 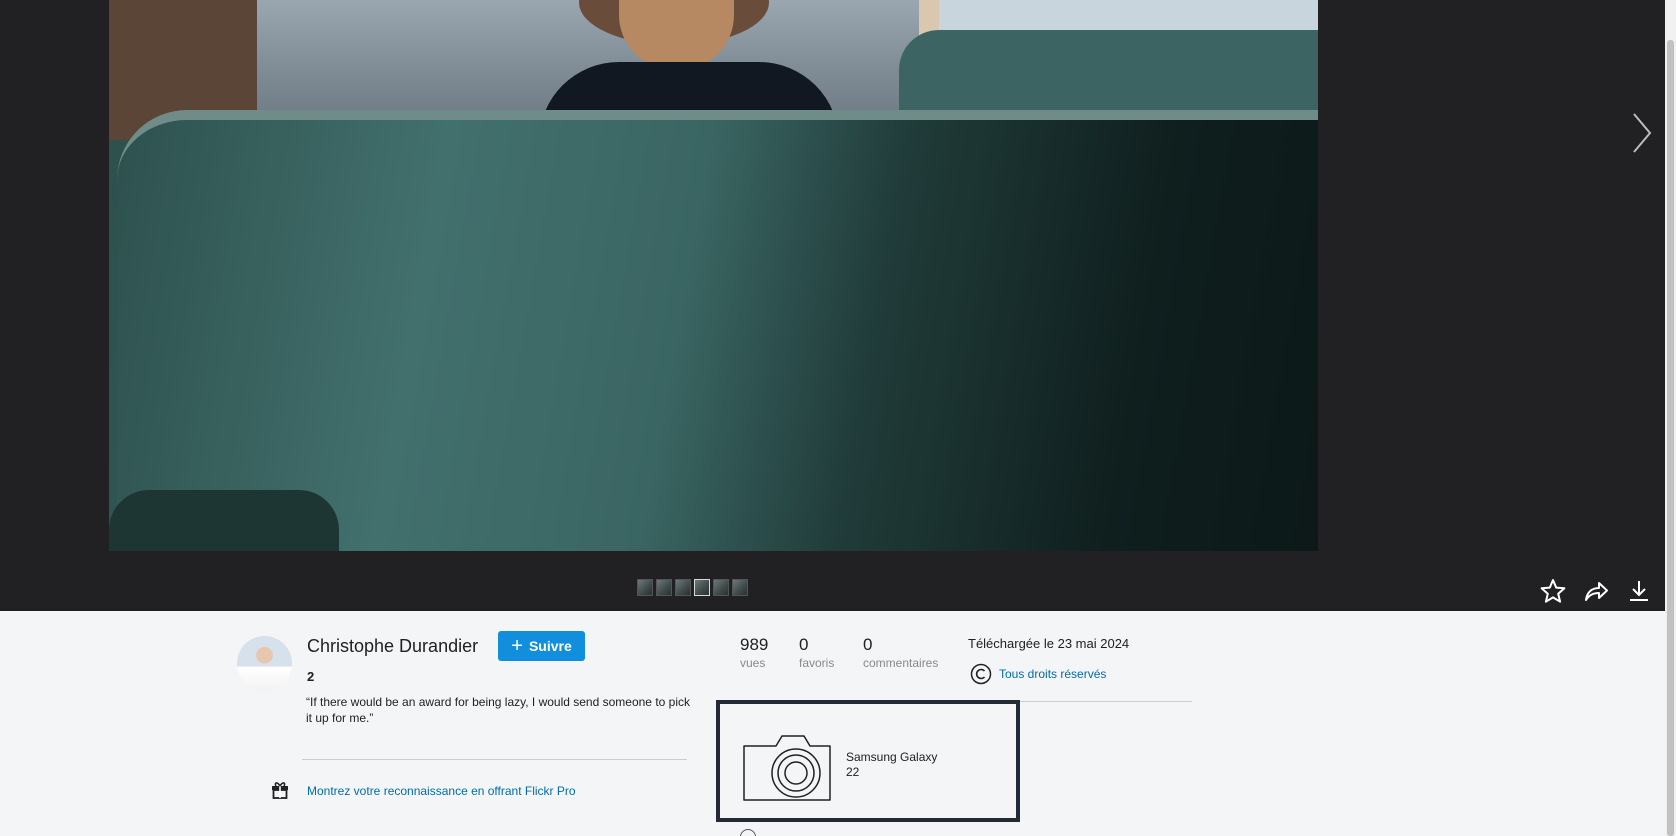 I want to click on camera-name: Samsung Galaxy 22, so click(x=906, y=765).